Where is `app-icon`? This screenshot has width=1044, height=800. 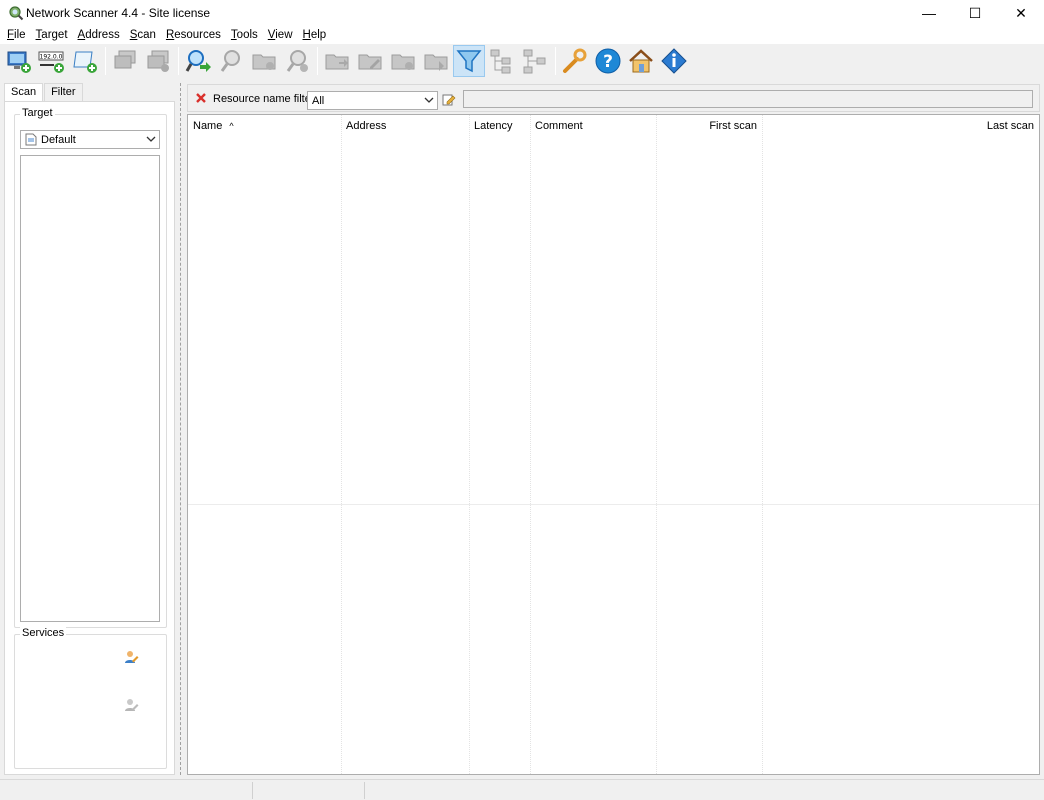 app-icon is located at coordinates (16, 13).